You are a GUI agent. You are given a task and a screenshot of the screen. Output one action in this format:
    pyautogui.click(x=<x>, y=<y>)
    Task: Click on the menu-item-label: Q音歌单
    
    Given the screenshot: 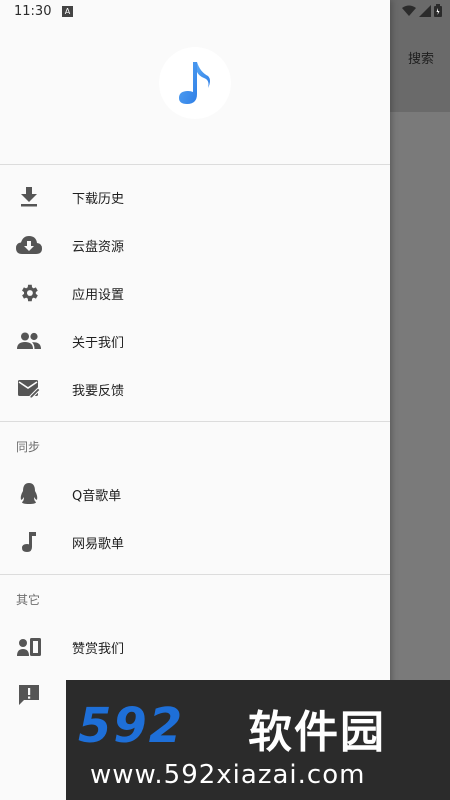 What is the action you would take?
    pyautogui.click(x=97, y=496)
    